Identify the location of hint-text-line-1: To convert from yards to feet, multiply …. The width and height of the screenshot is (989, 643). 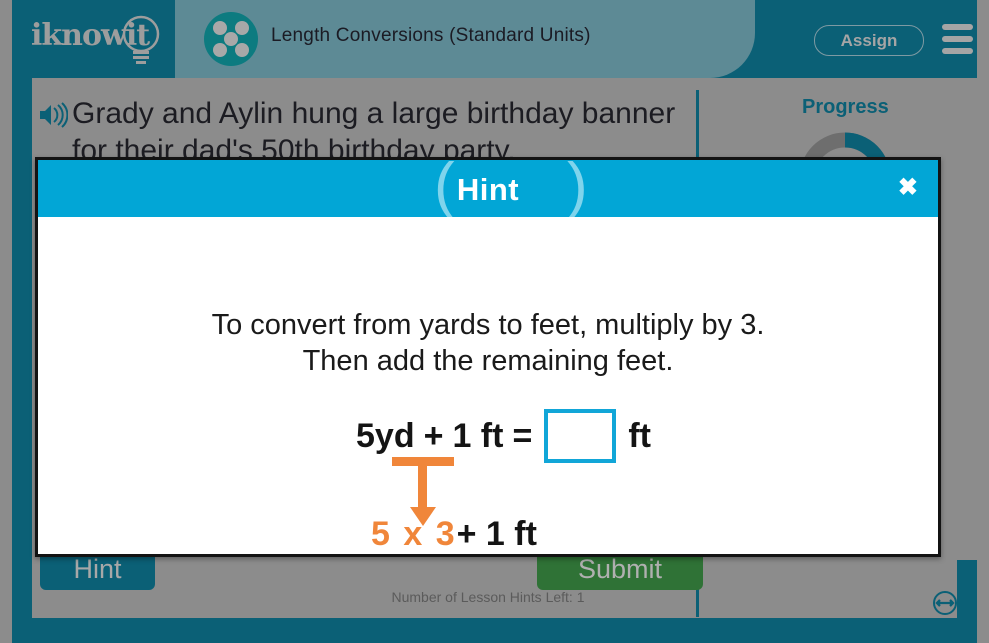
(488, 325).